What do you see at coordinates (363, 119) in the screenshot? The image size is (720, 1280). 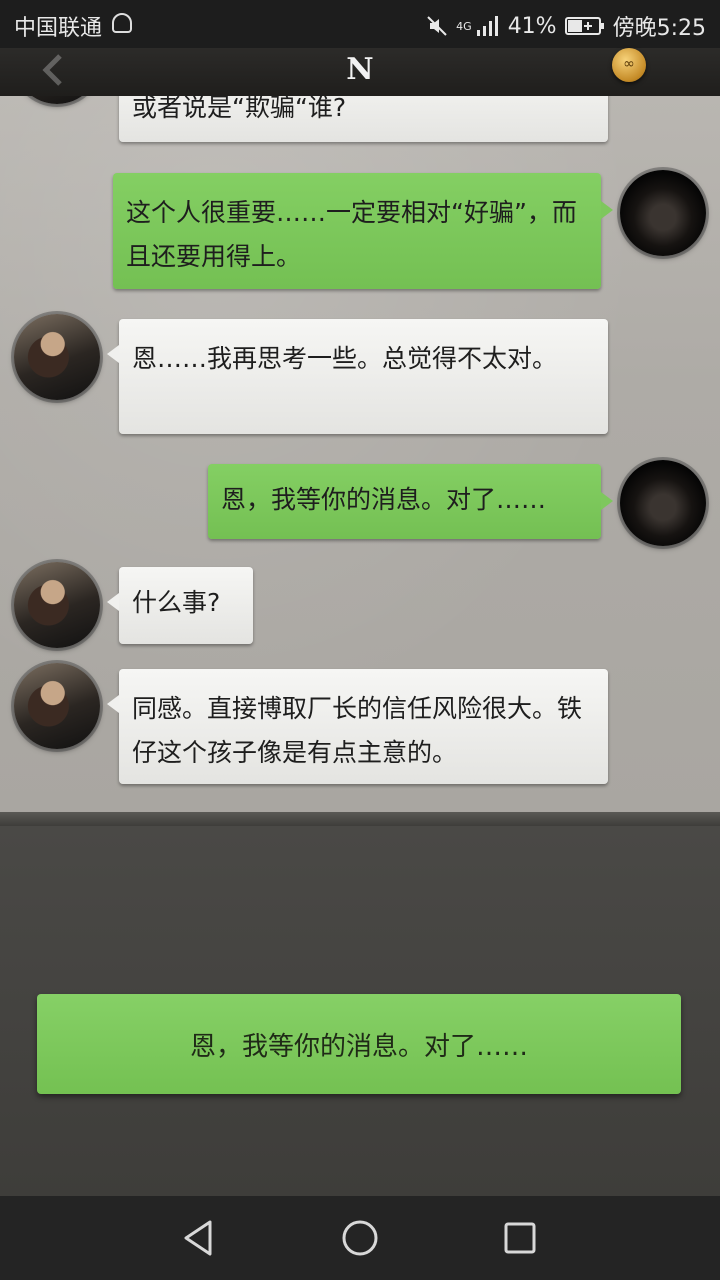 I see `message-bubble-other: 或者说是“欺骗“谁?` at bounding box center [363, 119].